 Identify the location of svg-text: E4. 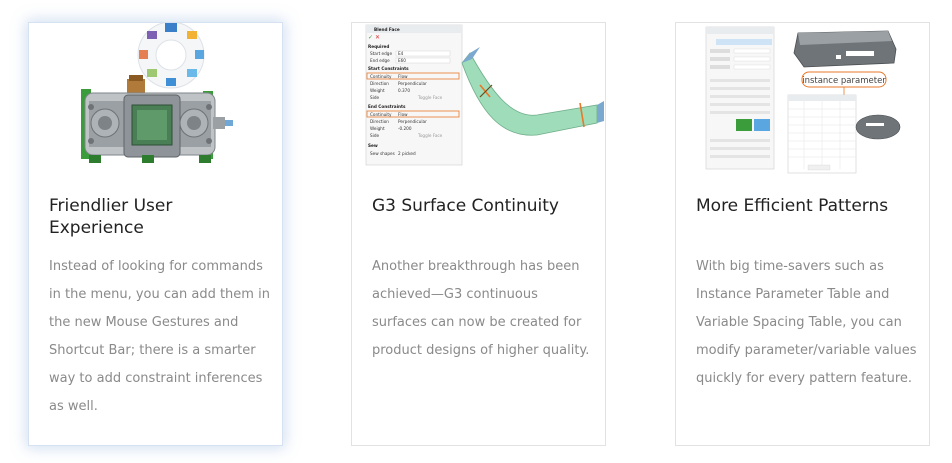
(401, 53).